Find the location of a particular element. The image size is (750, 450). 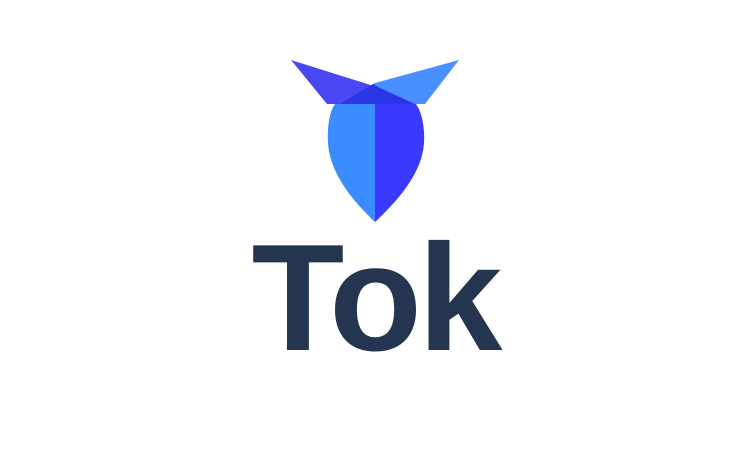

tok-bird-logo-icon is located at coordinates (375, 141).